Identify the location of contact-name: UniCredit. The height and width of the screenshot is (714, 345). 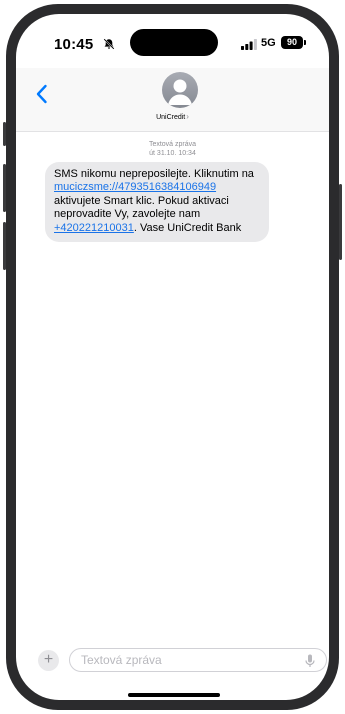
(171, 117).